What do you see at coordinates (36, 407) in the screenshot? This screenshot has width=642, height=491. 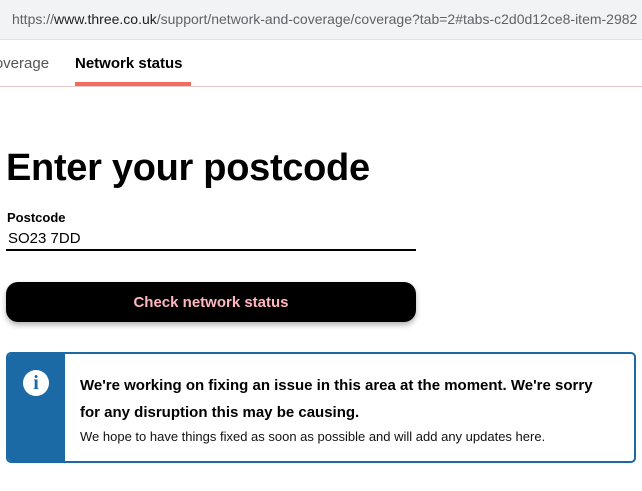 I see `alert-sidebar: i` at bounding box center [36, 407].